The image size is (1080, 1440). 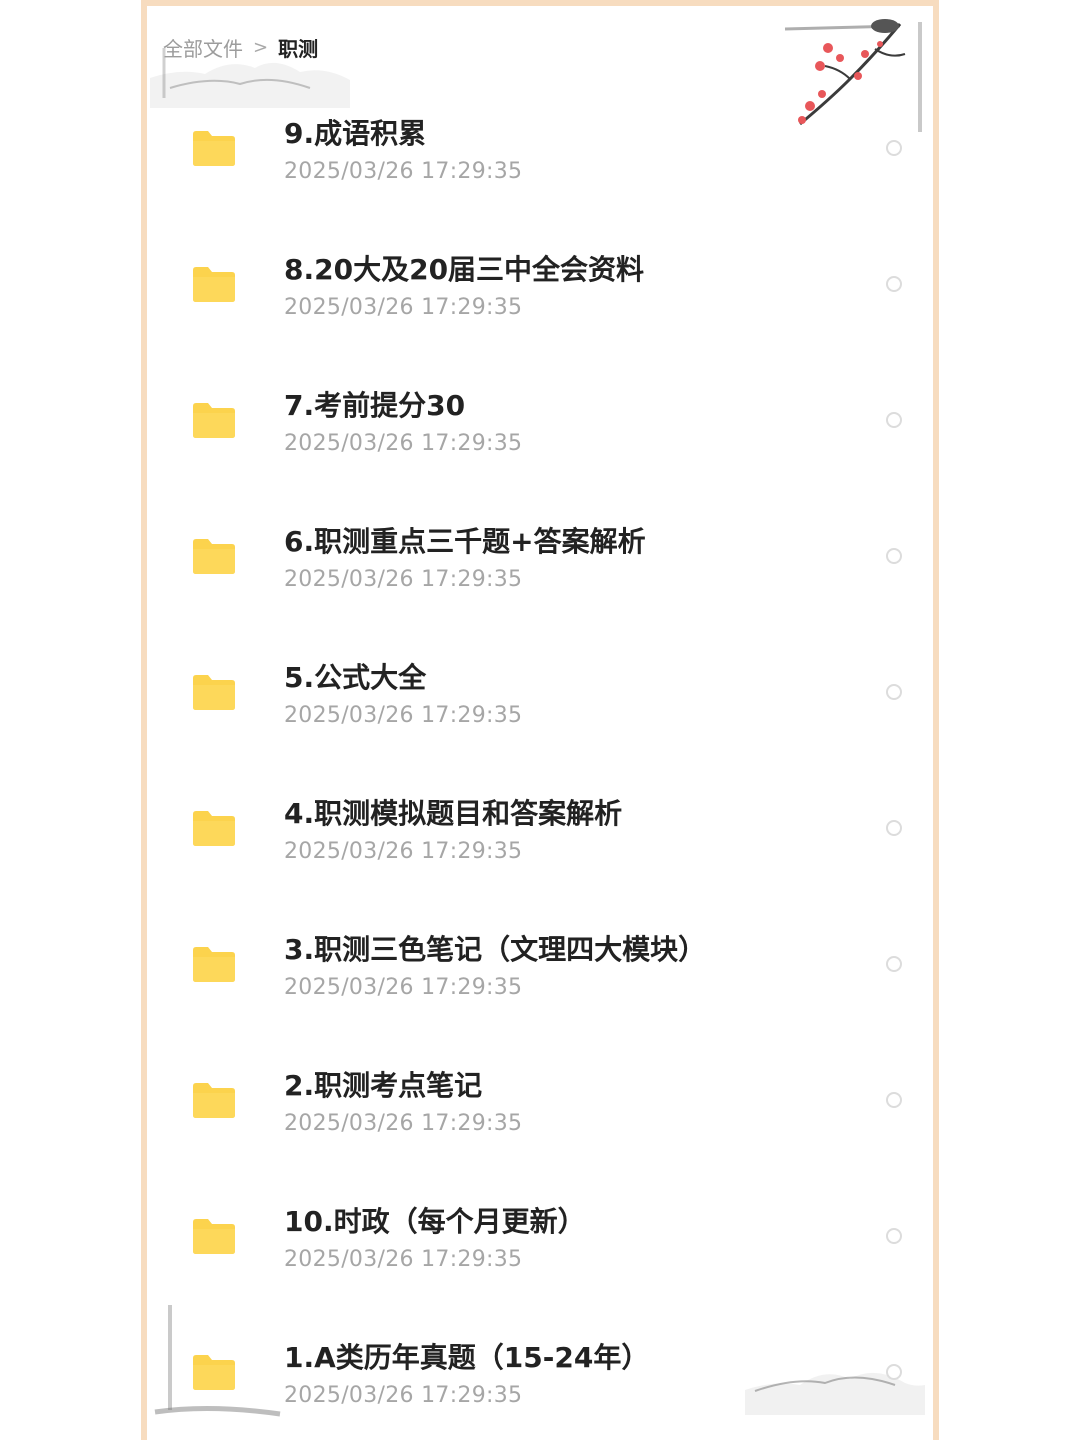 What do you see at coordinates (203, 47) in the screenshot?
I see `breadcrumb-root-link: 全部文件` at bounding box center [203, 47].